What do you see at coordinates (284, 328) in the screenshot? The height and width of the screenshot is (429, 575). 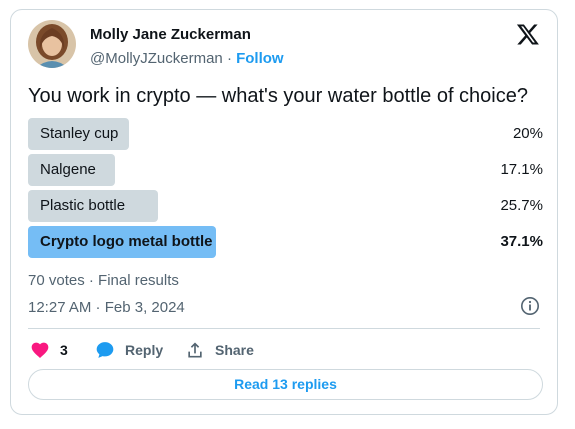 I see `divider` at bounding box center [284, 328].